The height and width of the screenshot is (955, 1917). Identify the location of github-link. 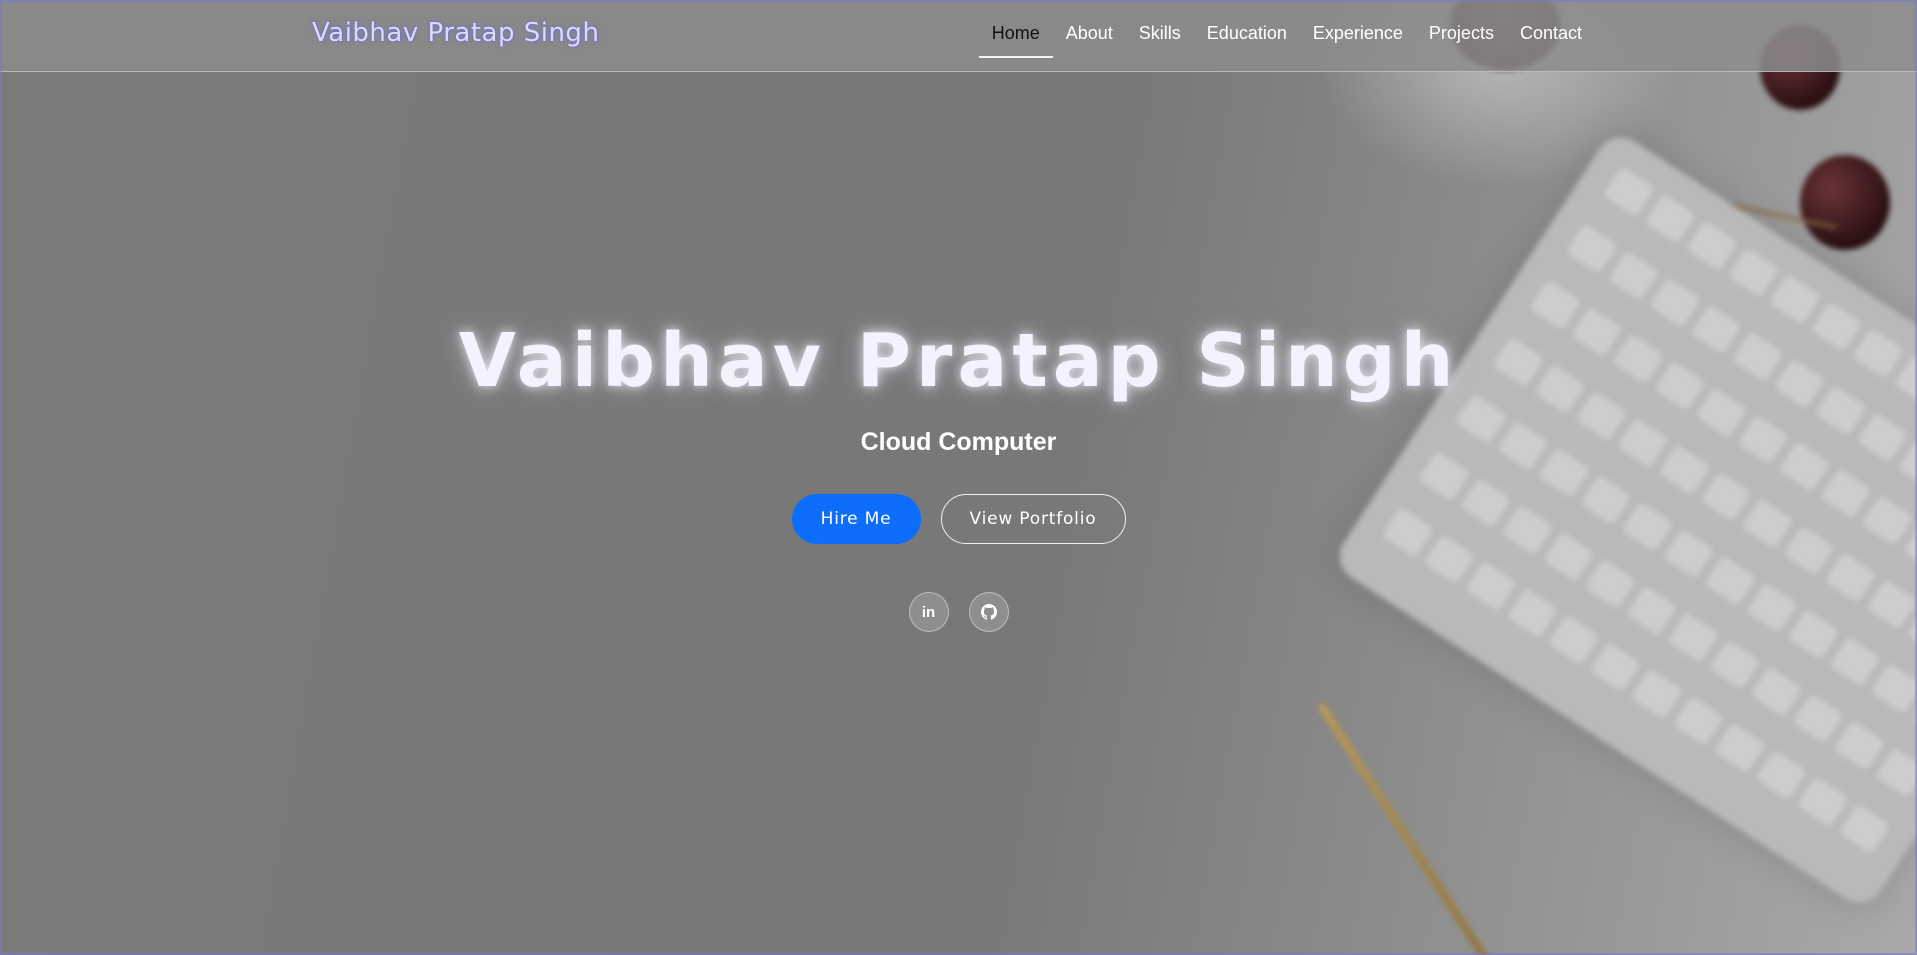
(988, 612).